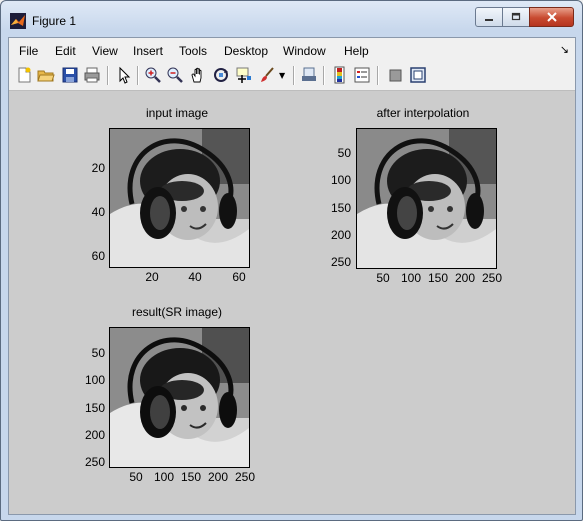 The height and width of the screenshot is (521, 583). I want to click on menu-window: Window, so click(304, 51).